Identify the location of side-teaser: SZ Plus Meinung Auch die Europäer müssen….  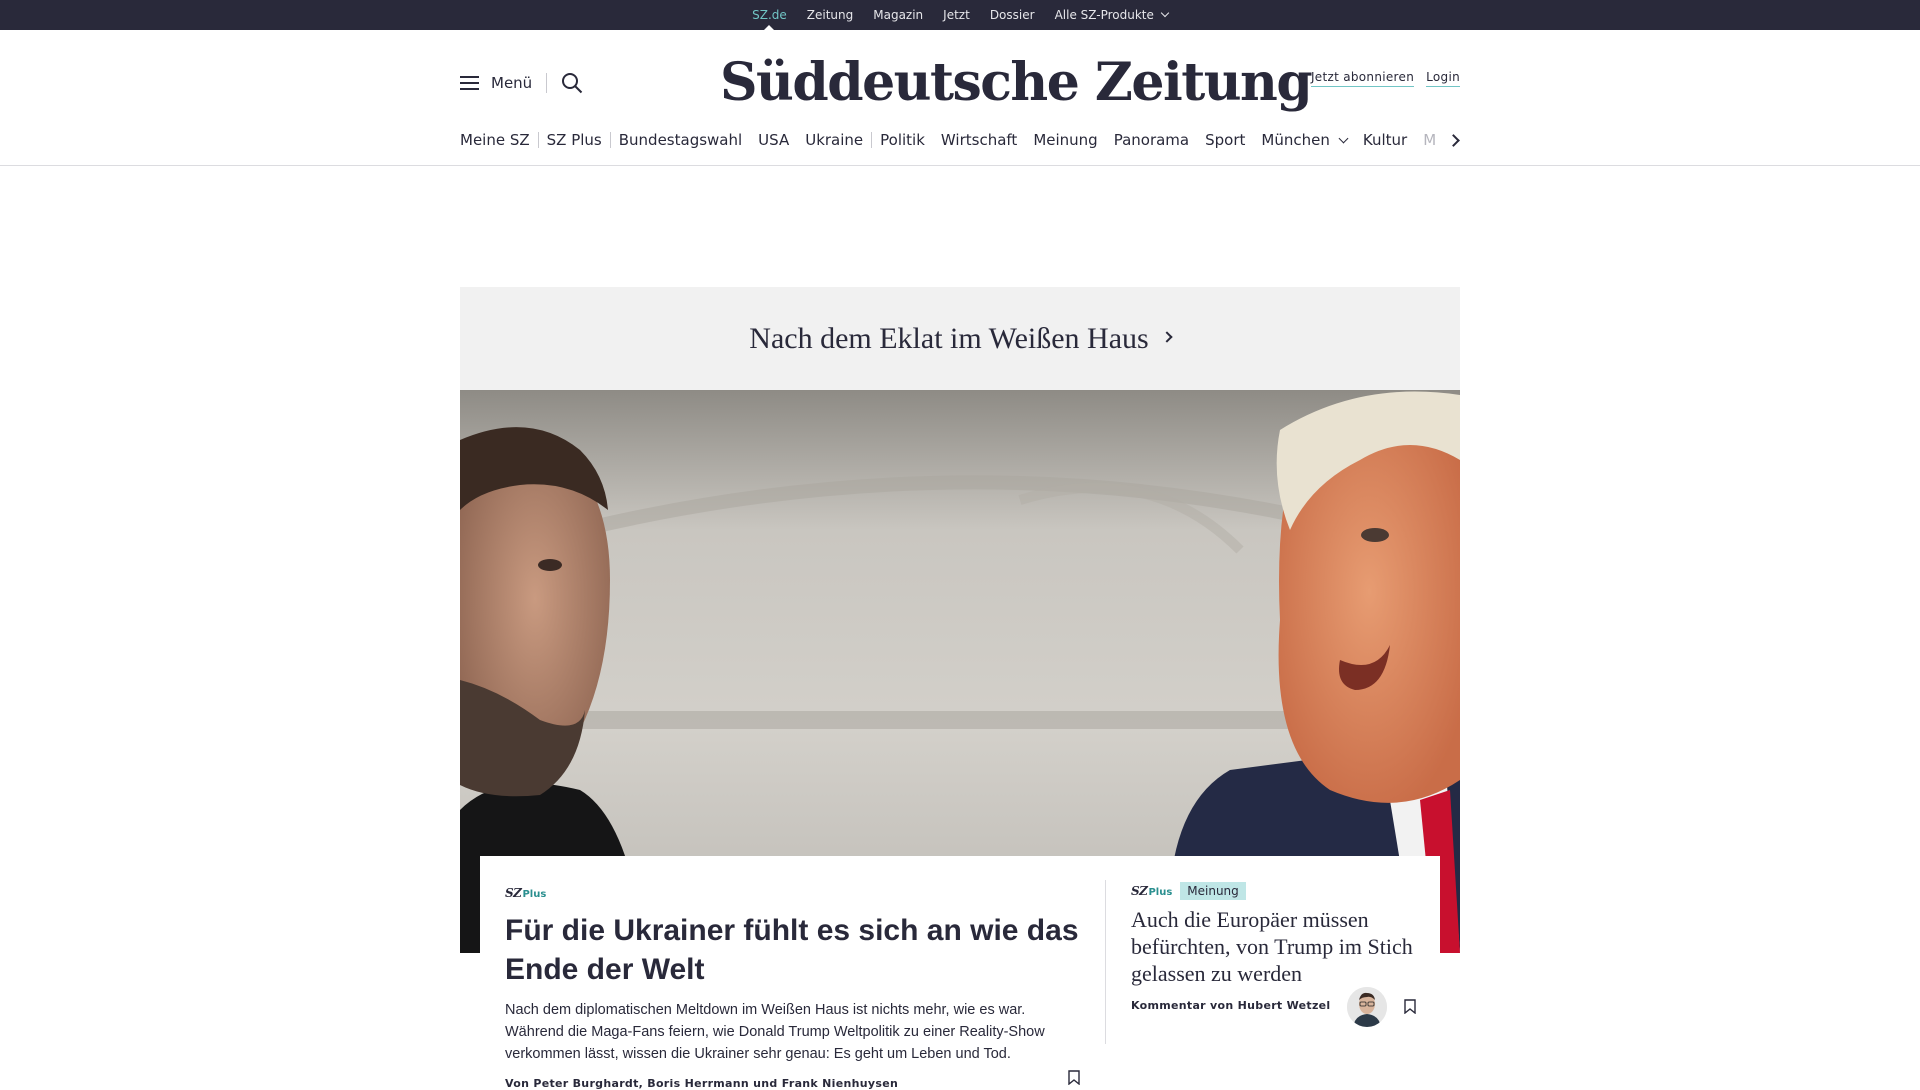
(1276, 954).